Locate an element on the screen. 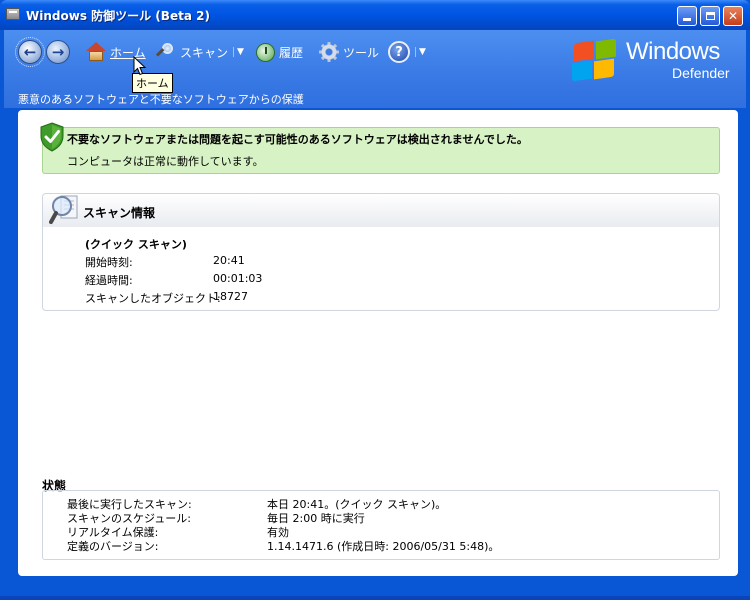  close-button: ✕ is located at coordinates (733, 16).